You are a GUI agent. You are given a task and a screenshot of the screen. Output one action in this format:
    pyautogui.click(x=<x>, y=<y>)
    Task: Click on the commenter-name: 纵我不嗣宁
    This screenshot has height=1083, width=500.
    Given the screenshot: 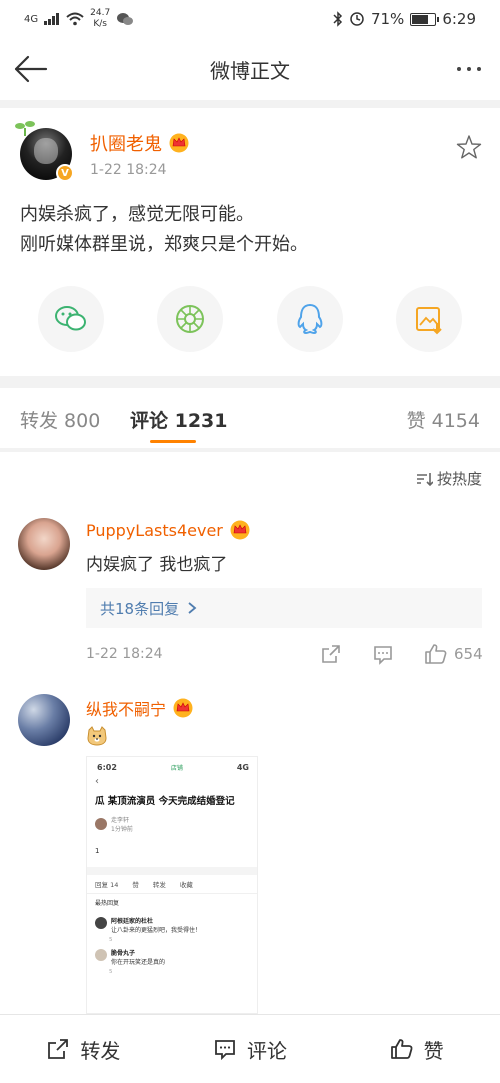 What is the action you would take?
    pyautogui.click(x=140, y=708)
    